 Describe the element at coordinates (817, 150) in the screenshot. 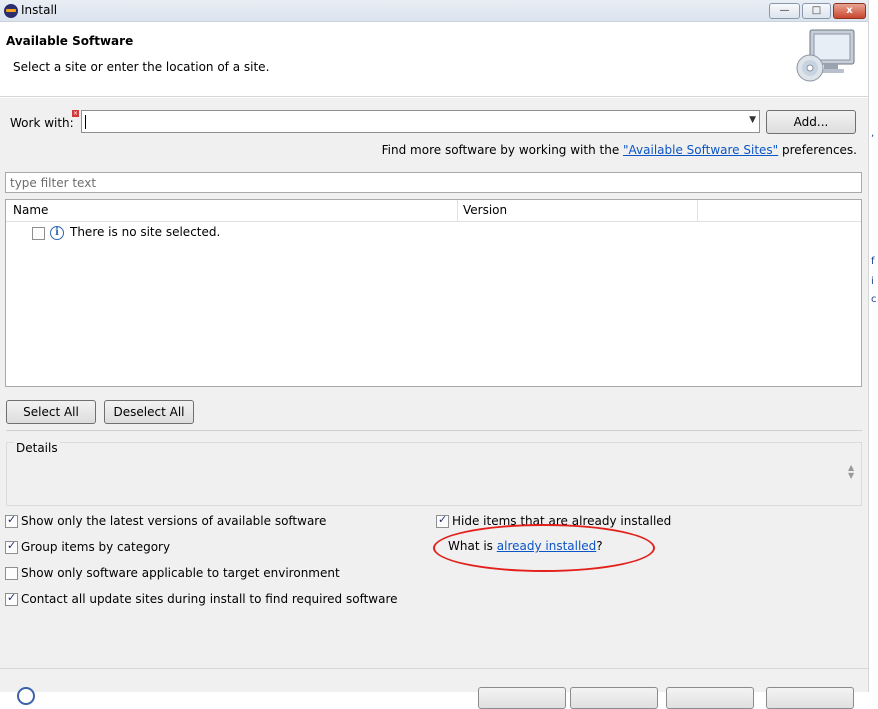

I see `find-more-suffix: preferences.` at that location.